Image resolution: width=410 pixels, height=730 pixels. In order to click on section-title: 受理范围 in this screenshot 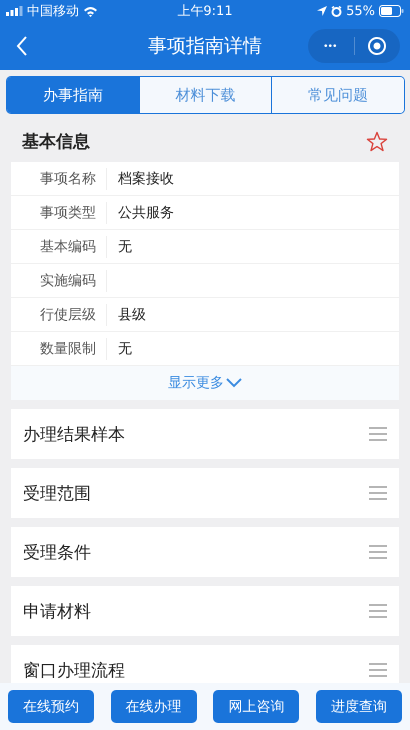, I will do `click(57, 493)`.